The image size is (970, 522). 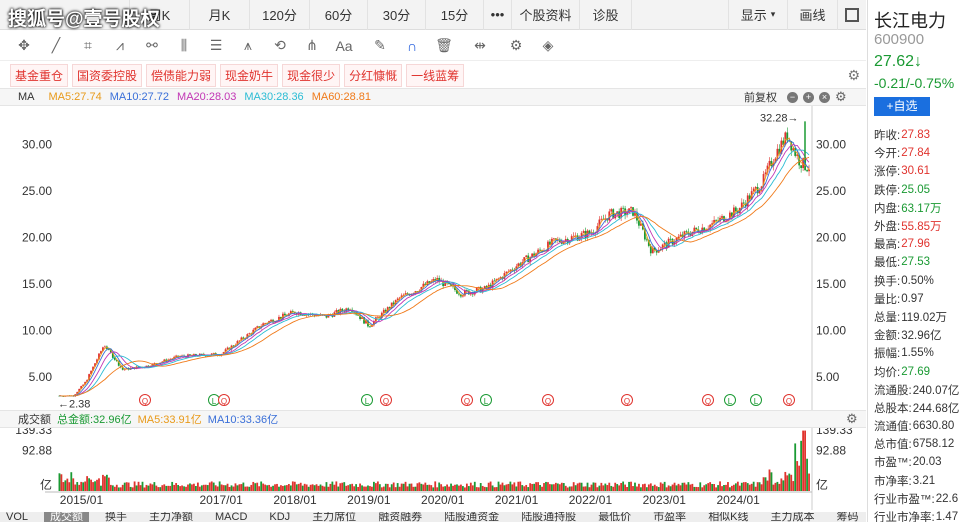 I want to click on crosshair-icon: ✥, so click(x=24, y=46).